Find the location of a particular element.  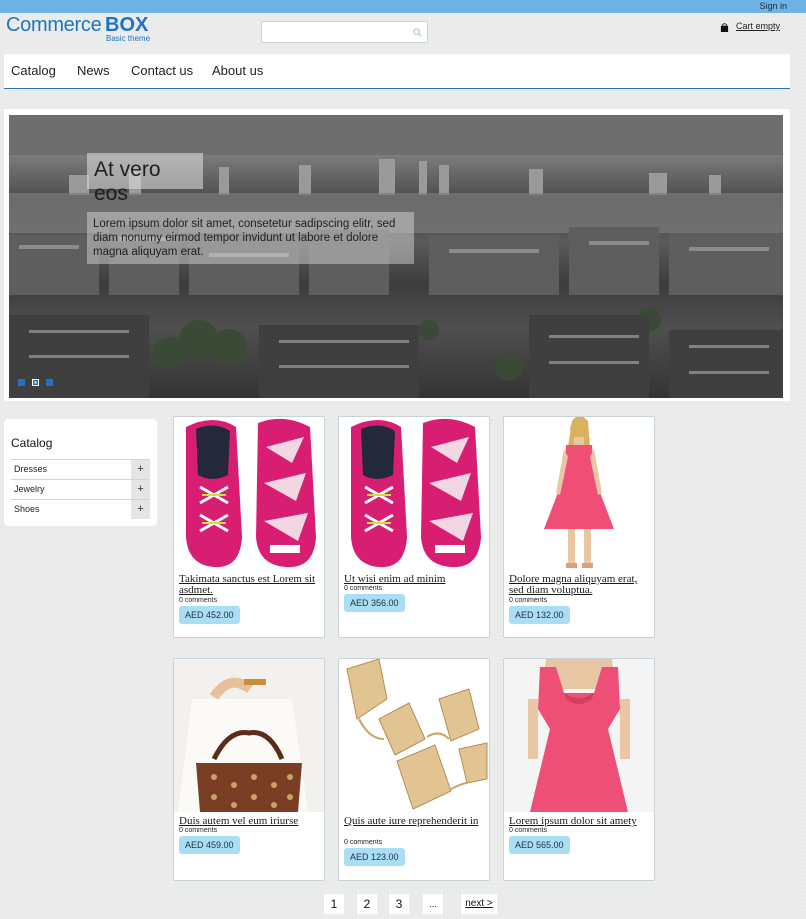

sidebar-title: Catalog is located at coordinates (32, 443).